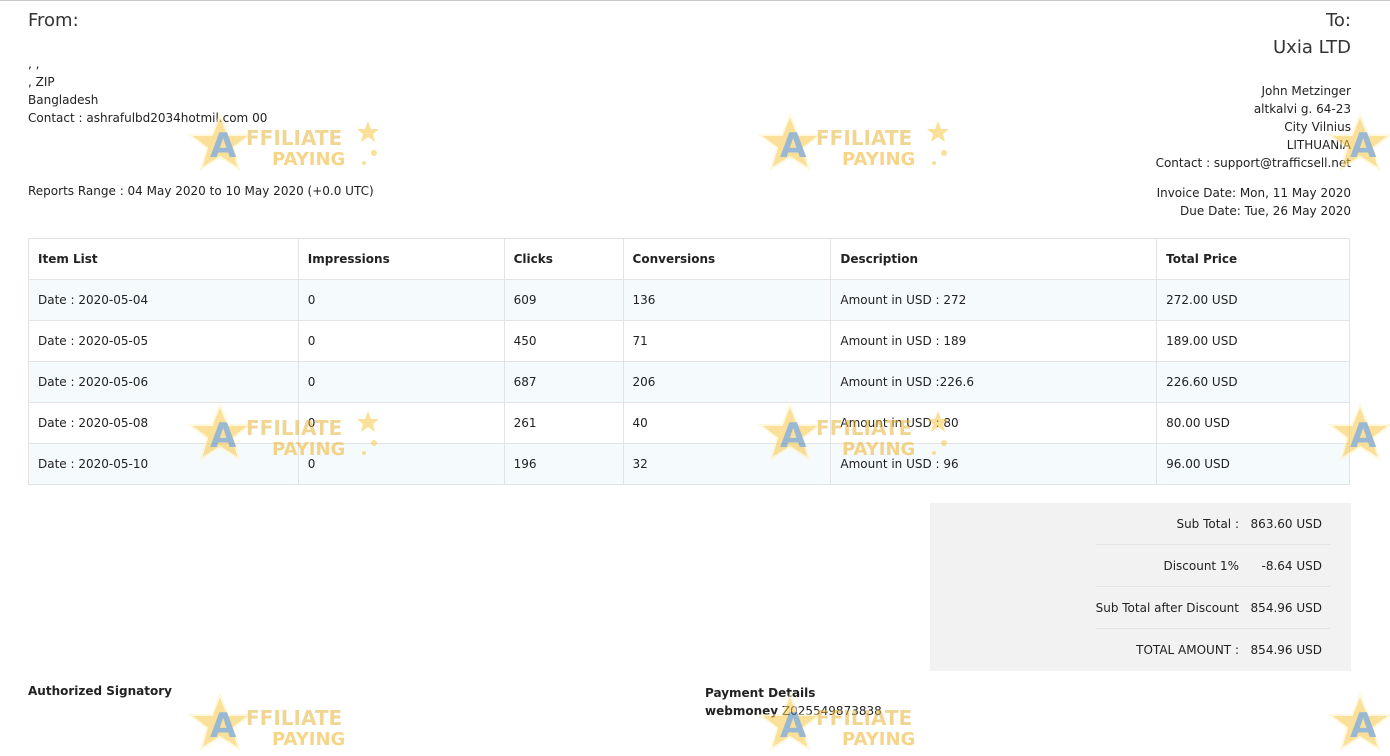 This screenshot has height=756, width=1390. Describe the element at coordinates (100, 691) in the screenshot. I see `authorized-signatory: Authorized Signatory` at that location.